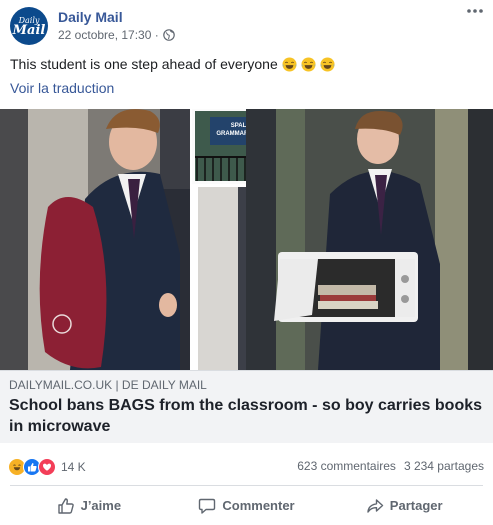  I want to click on see-translation-link: Voir la traduction, so click(62, 88).